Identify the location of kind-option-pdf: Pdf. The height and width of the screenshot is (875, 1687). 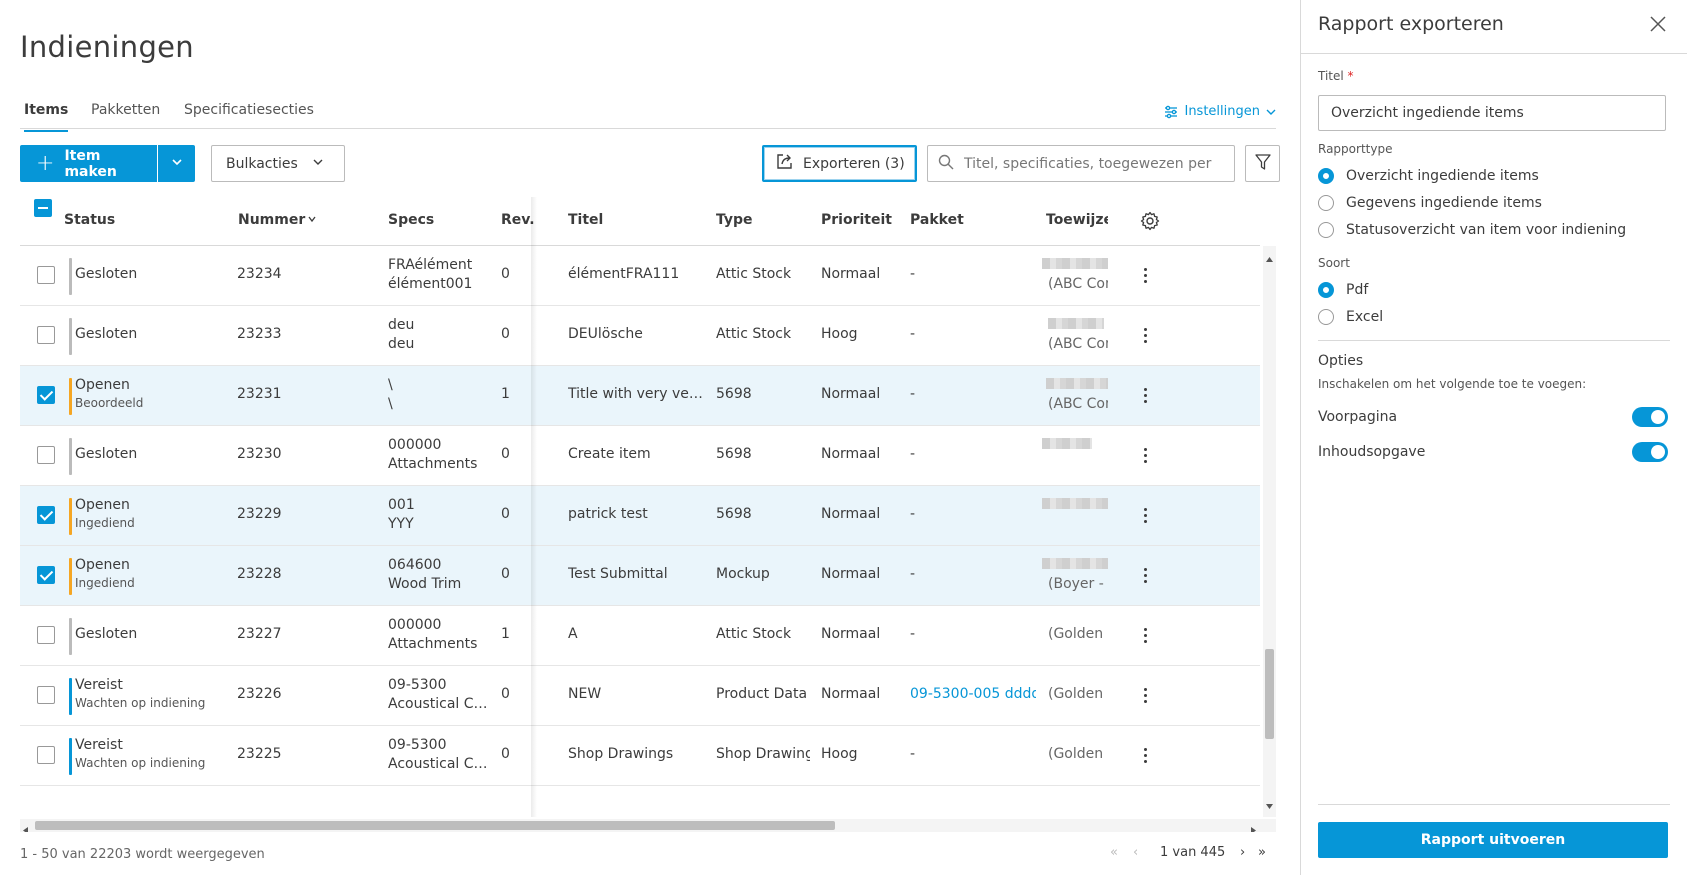
(1343, 290).